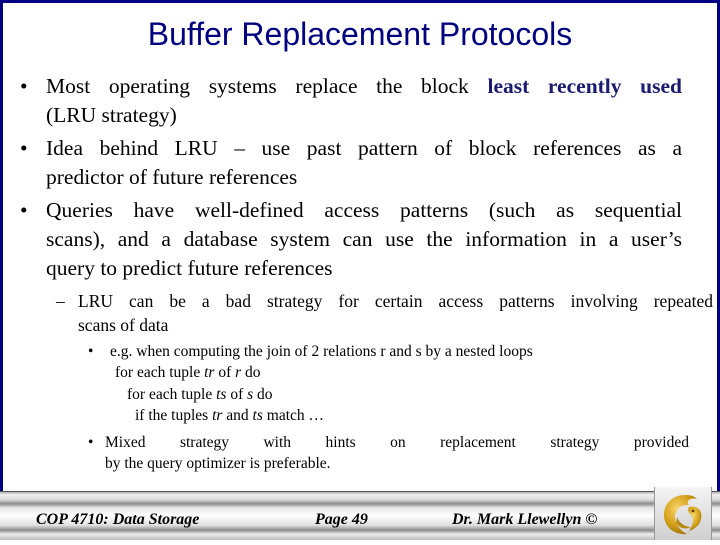  What do you see at coordinates (174, 415) in the screenshot?
I see `code-text: if the tuples` at bounding box center [174, 415].